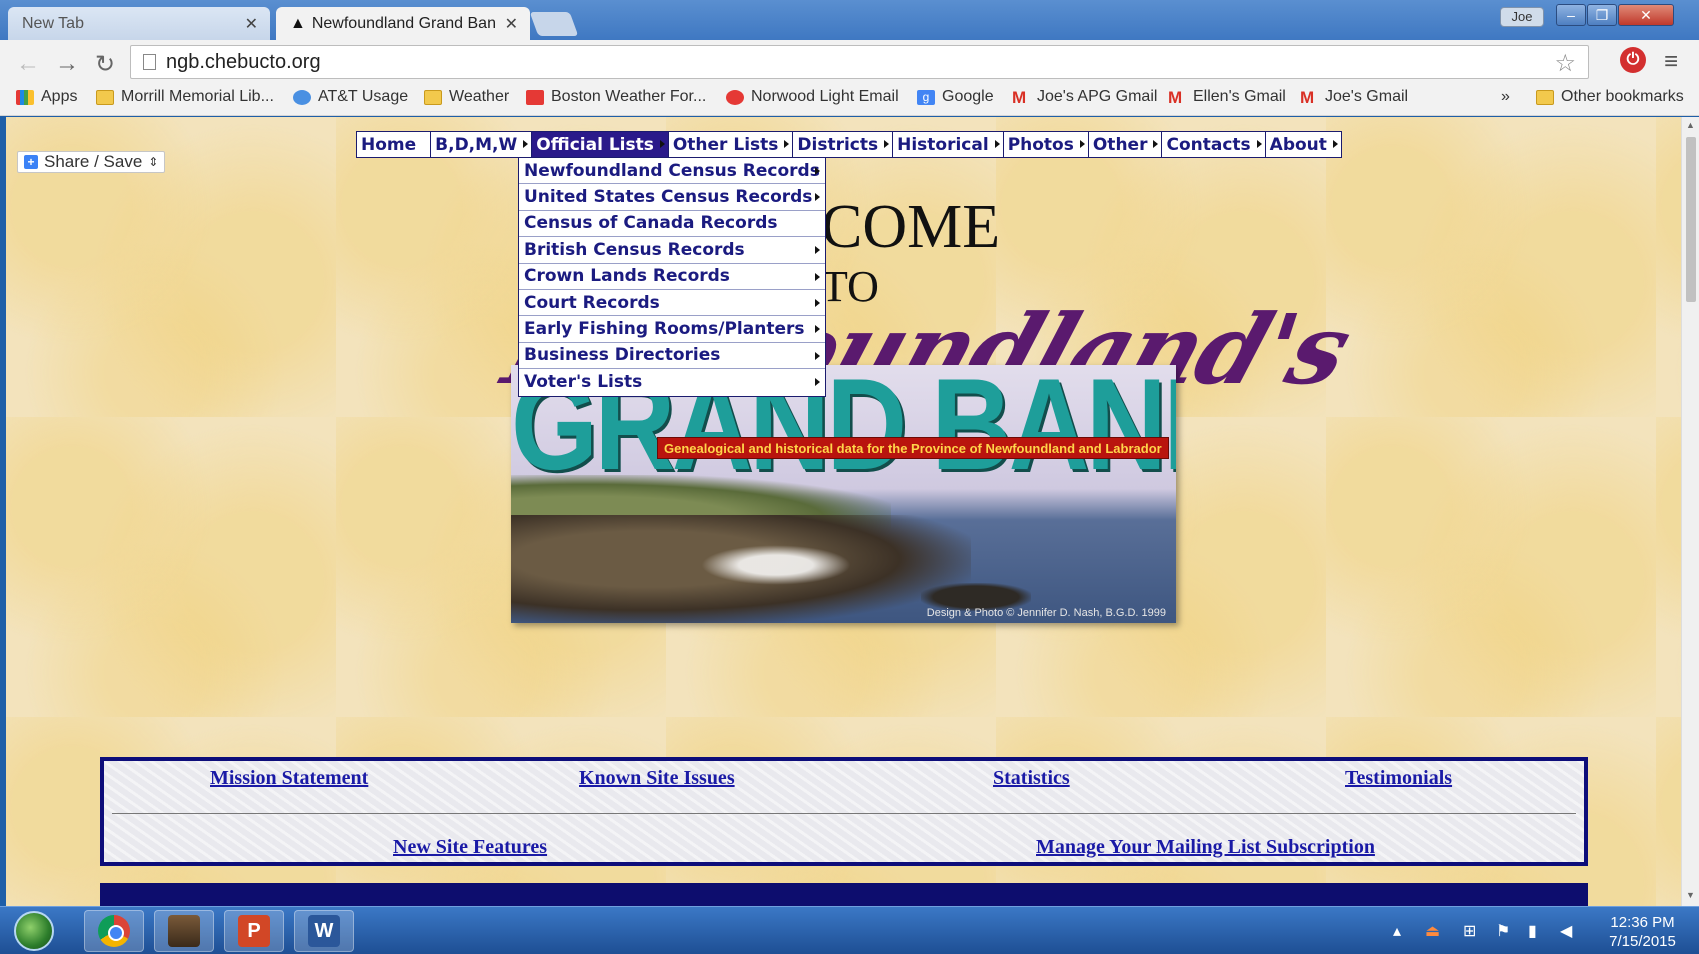 This screenshot has width=1699, height=954. I want to click on menu-official-lists: Official Lists, so click(600, 144).